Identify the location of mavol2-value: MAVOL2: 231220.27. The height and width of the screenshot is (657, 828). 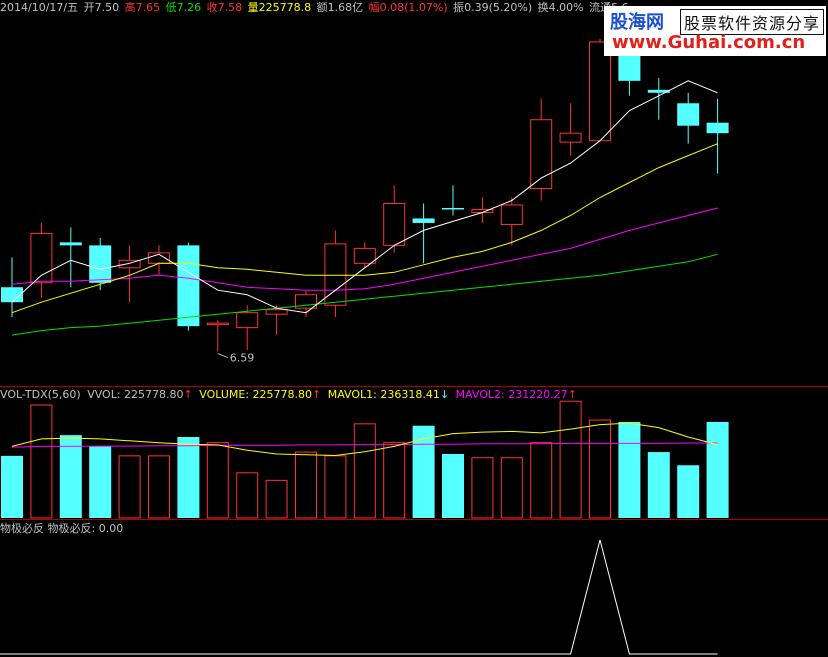
(511, 394).